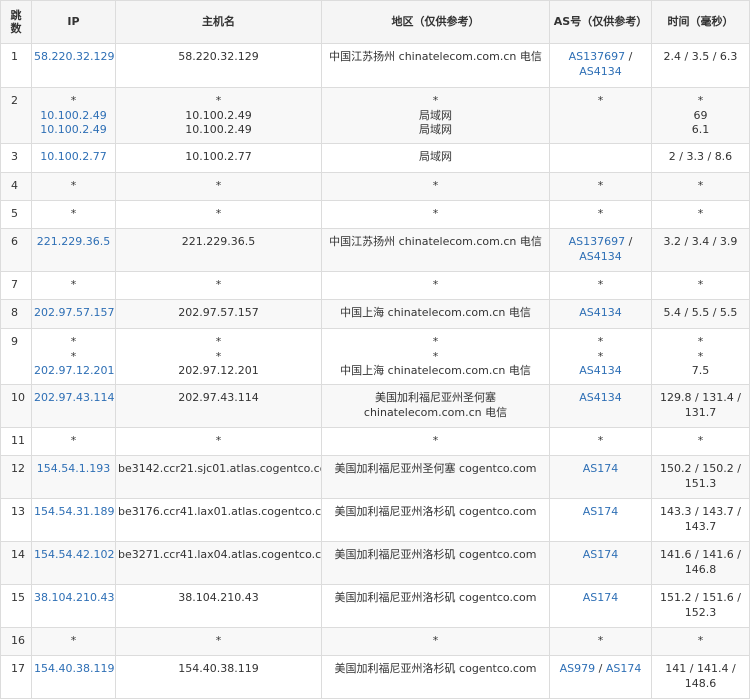 The width and height of the screenshot is (750, 700). I want to click on ip-link: 202.97.12.201, so click(74, 371).